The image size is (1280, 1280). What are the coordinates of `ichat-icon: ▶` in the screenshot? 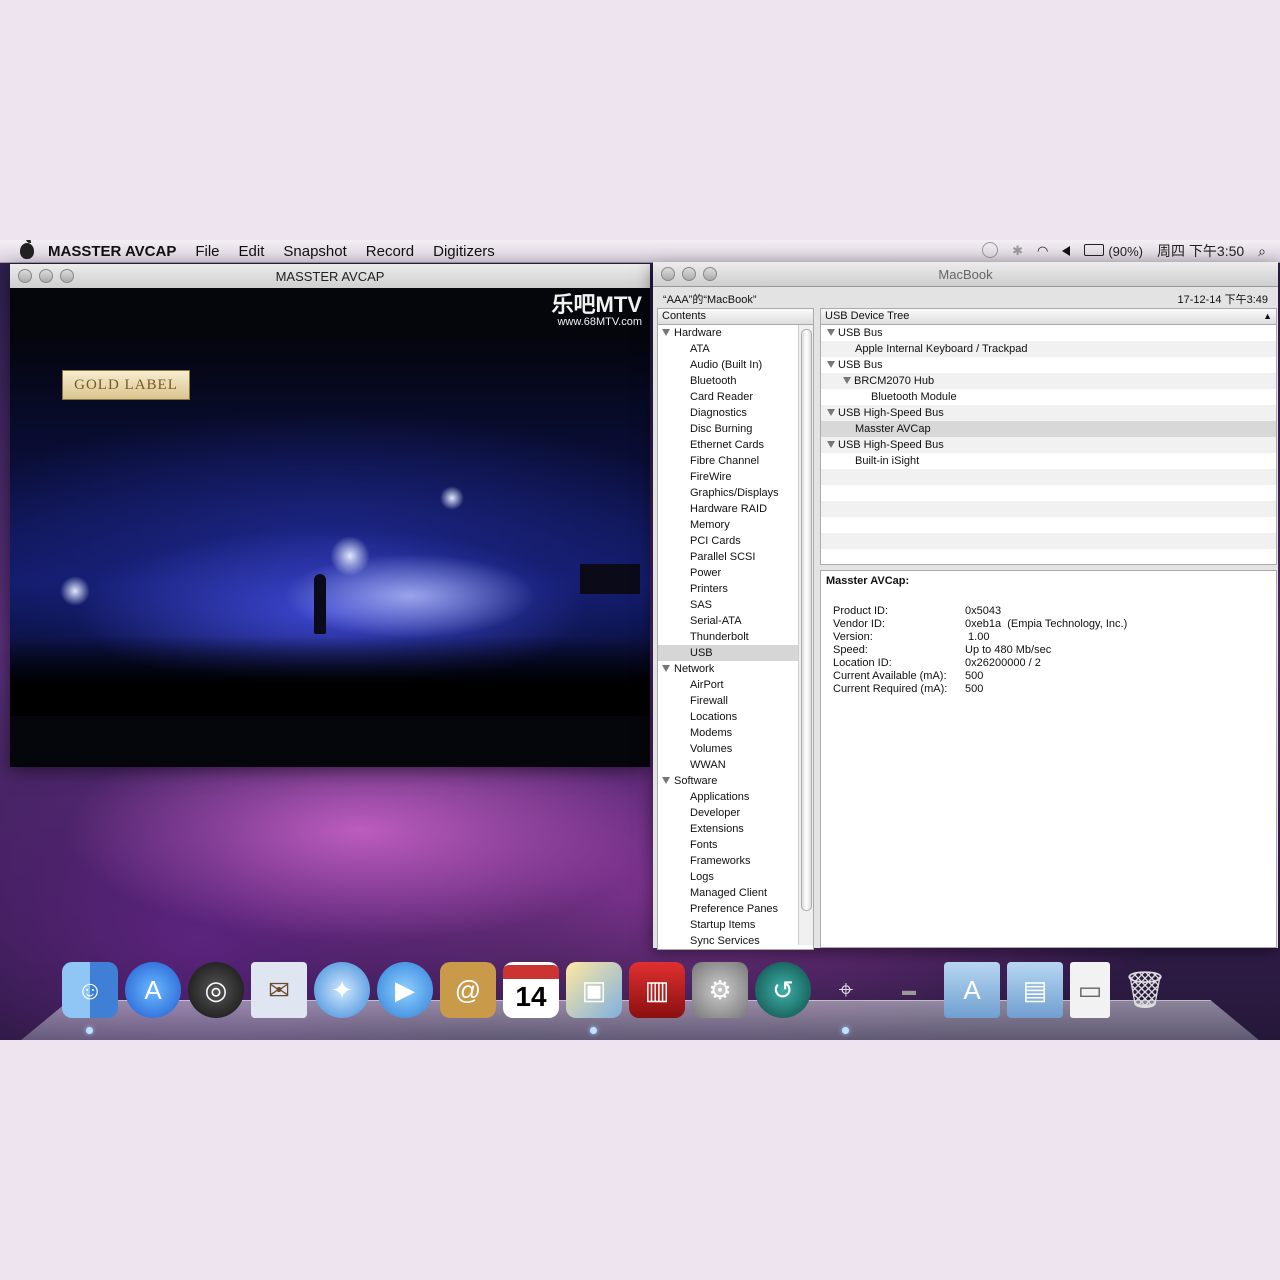 It's located at (405, 990).